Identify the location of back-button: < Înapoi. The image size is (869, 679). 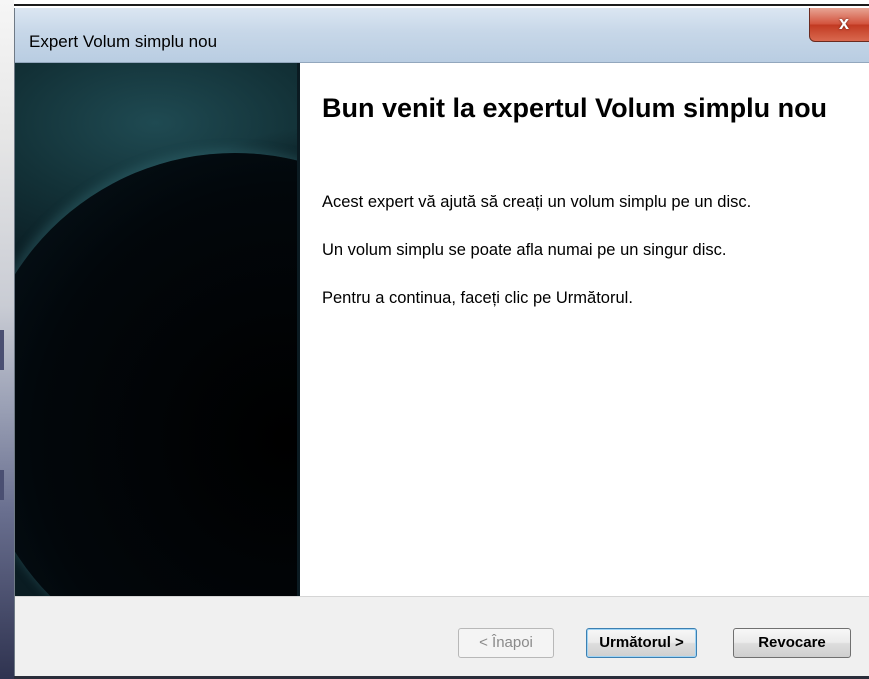
(506, 643).